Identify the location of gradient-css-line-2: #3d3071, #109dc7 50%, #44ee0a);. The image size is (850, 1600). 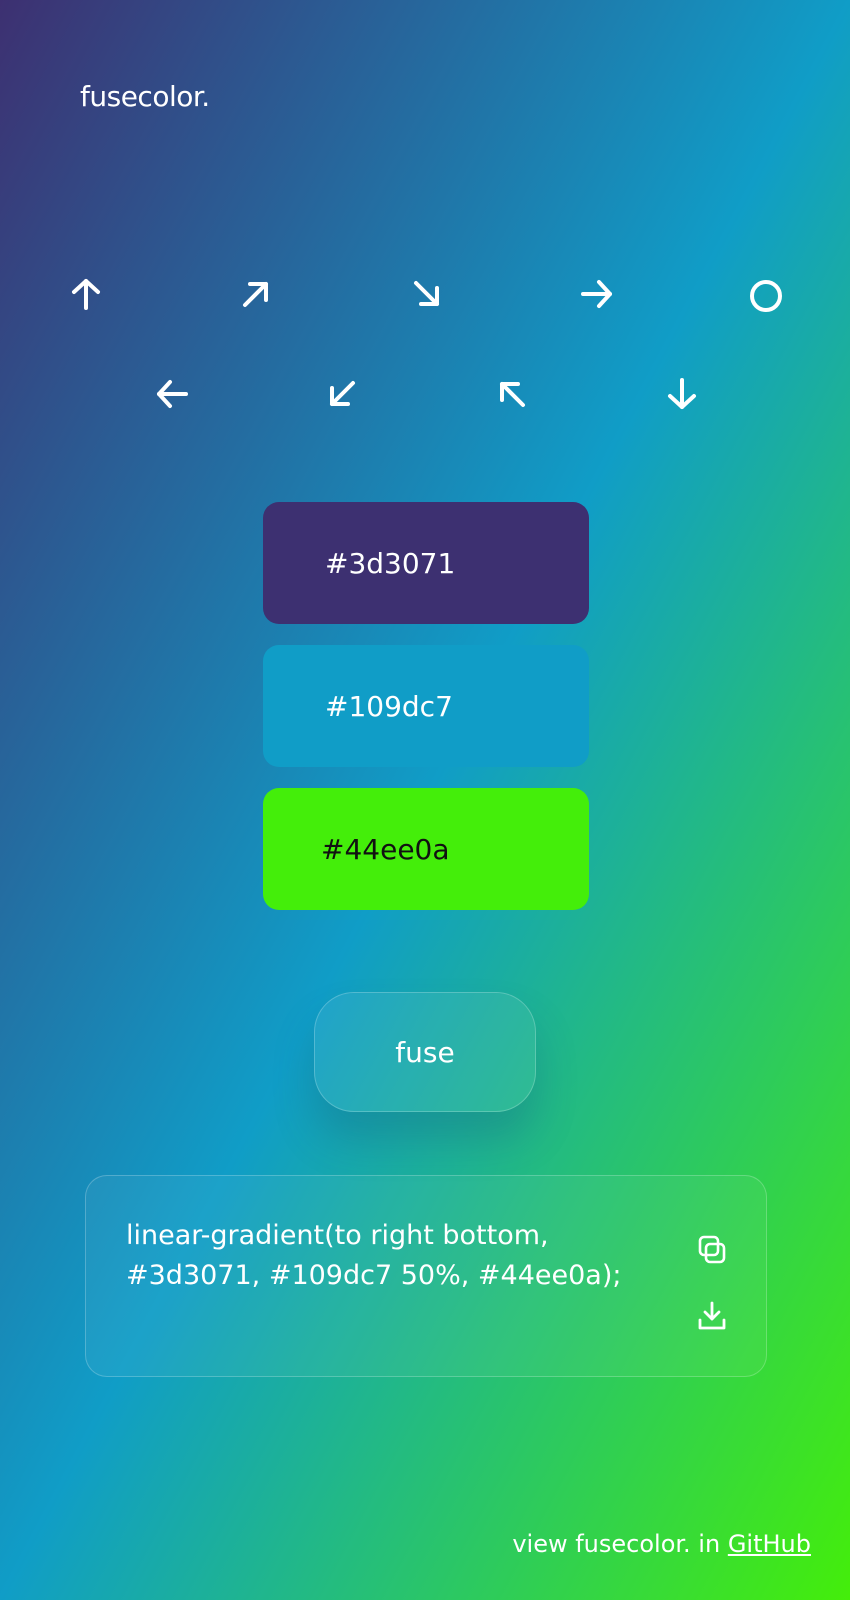
(374, 1275).